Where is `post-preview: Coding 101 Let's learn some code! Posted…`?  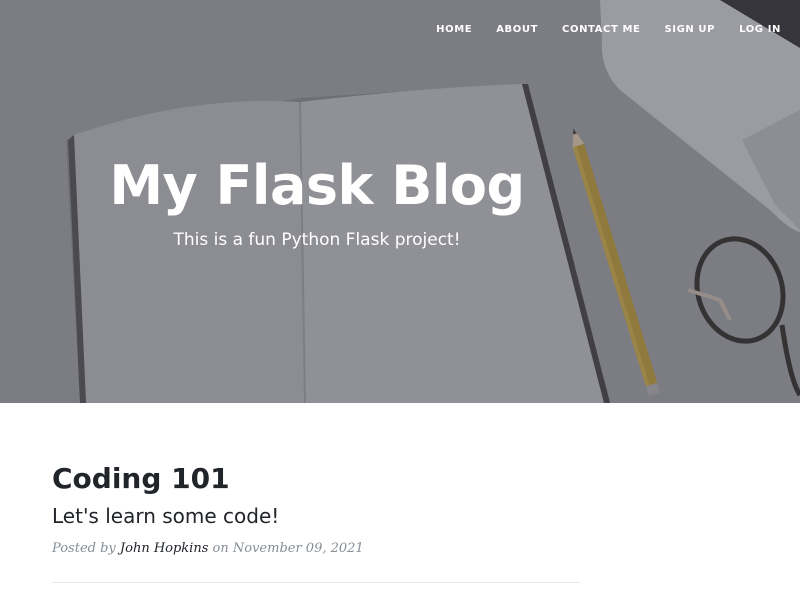
post-preview: Coding 101 Let's learn some code! Posted… is located at coordinates (316, 509).